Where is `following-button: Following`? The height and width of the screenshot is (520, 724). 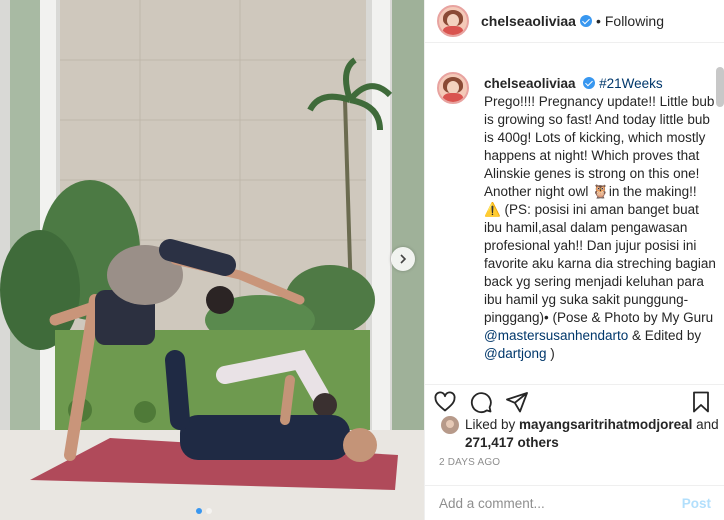
following-button: Following is located at coordinates (634, 21).